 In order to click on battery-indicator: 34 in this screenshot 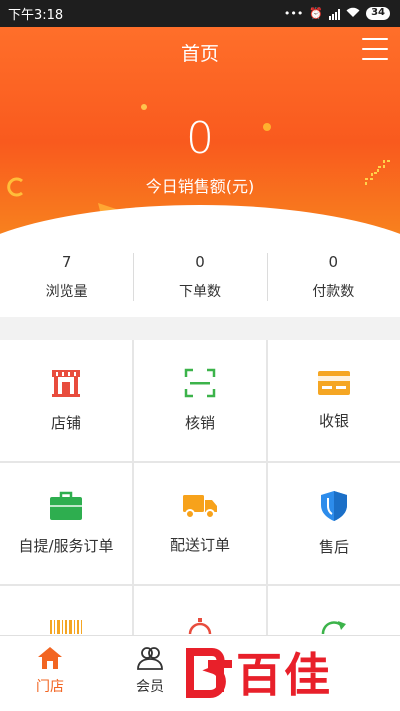, I will do `click(378, 13)`.